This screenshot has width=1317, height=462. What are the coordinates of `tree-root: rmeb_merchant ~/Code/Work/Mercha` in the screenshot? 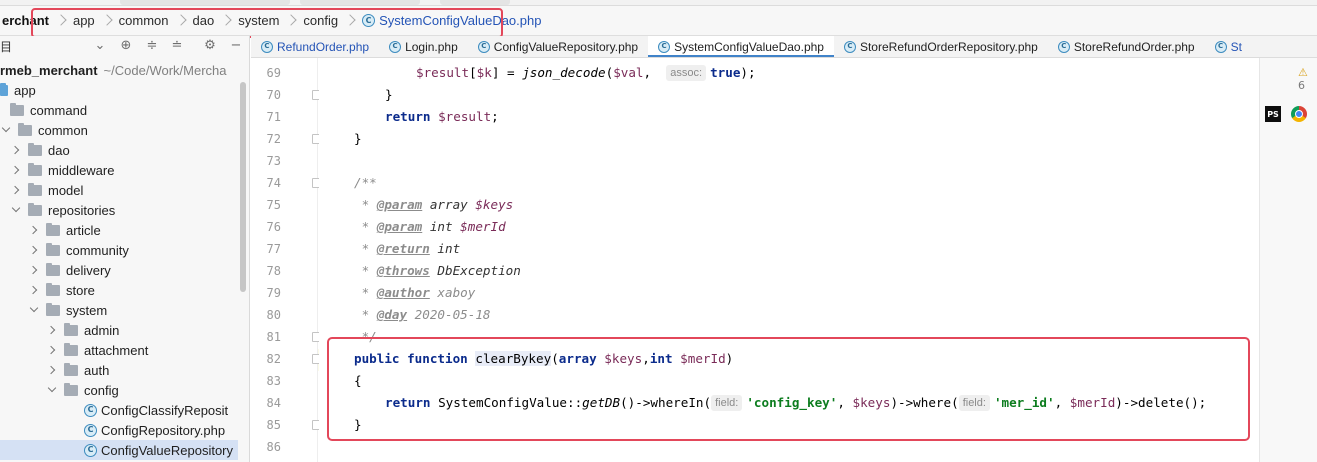 It's located at (113, 70).